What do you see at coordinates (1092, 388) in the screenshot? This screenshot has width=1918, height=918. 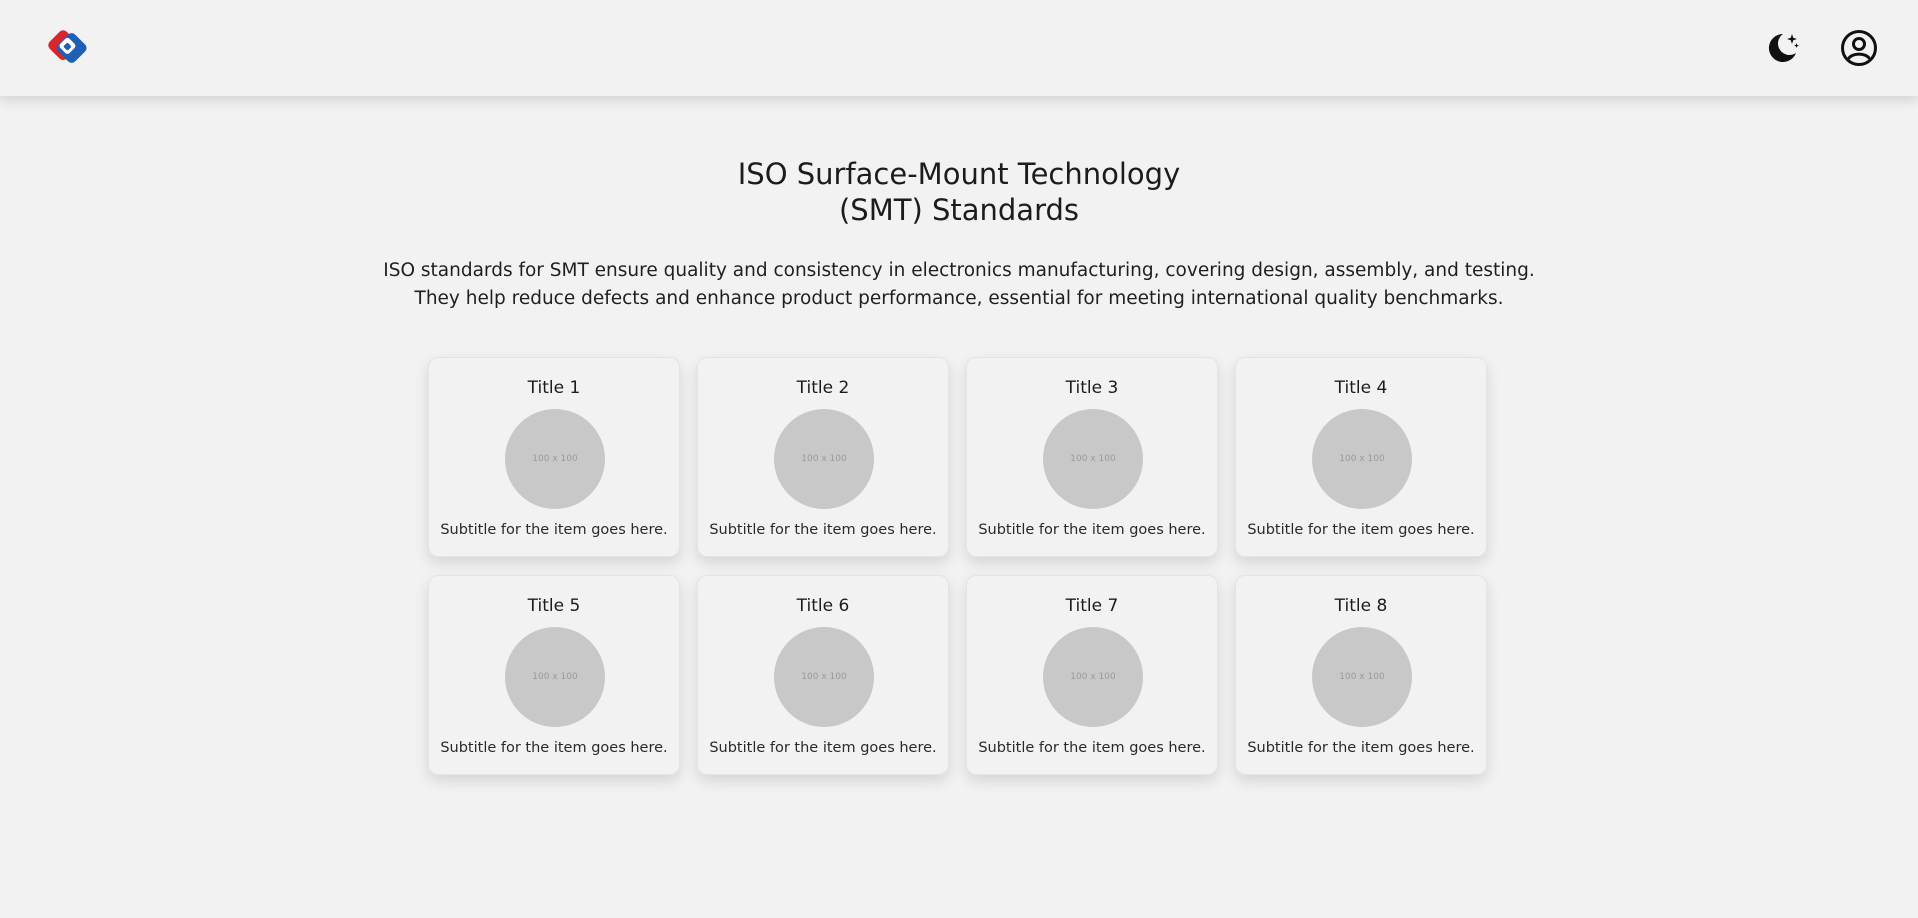 I see `card-title: Title 3` at bounding box center [1092, 388].